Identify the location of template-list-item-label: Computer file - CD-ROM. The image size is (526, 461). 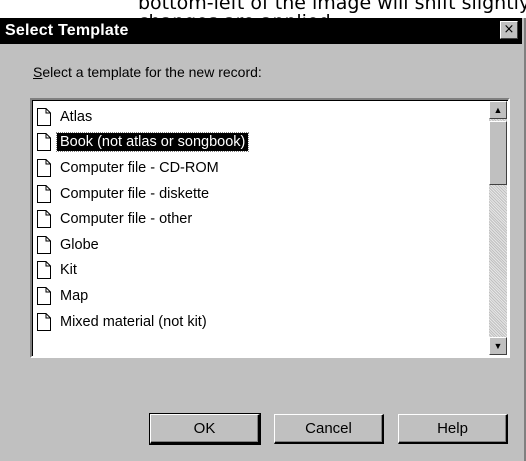
(139, 167).